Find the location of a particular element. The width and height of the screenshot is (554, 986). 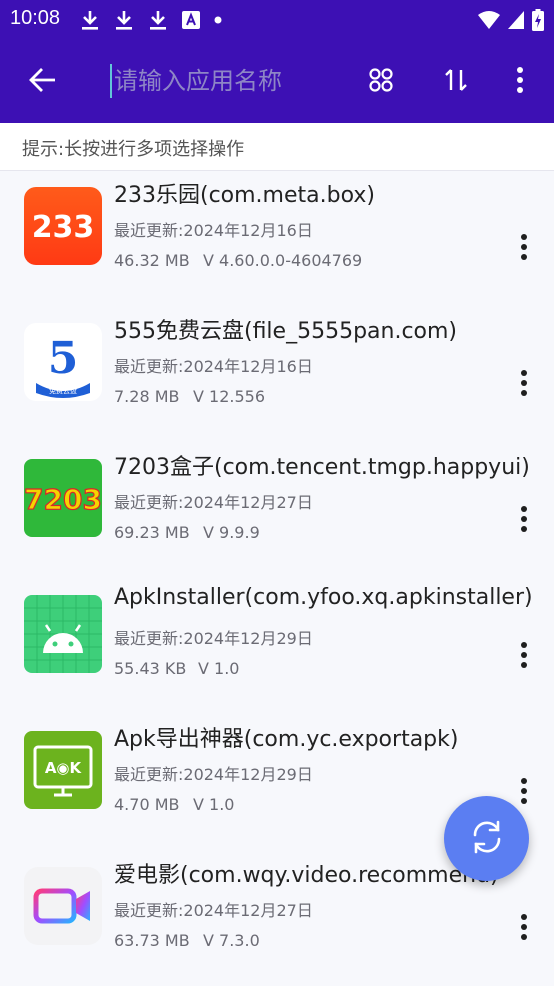

signal-icon is located at coordinates (516, 20).